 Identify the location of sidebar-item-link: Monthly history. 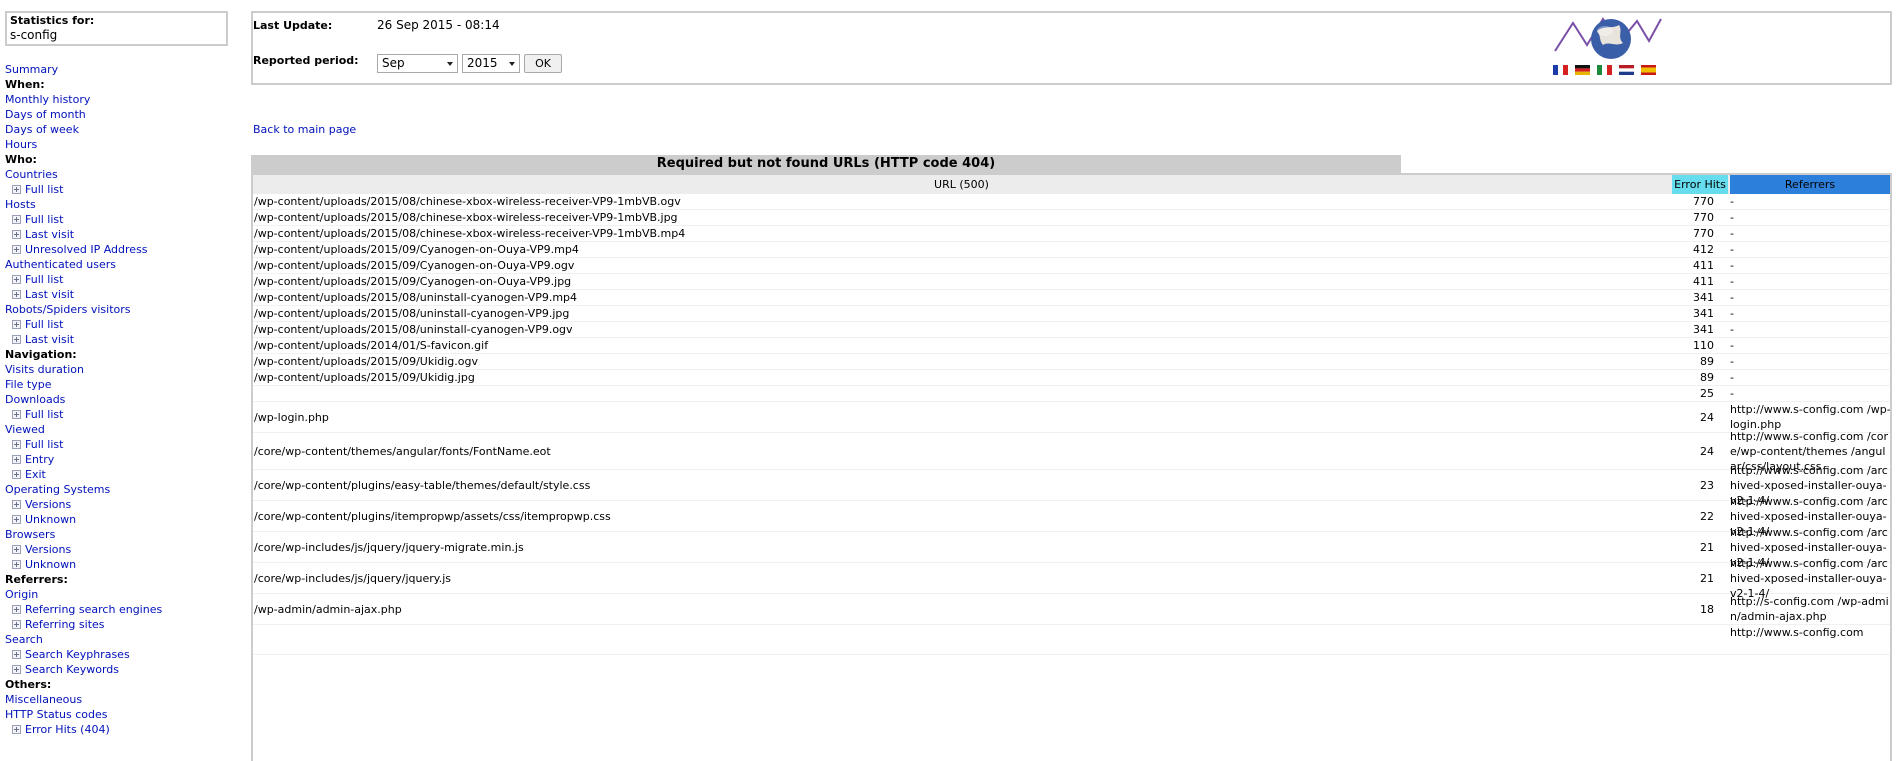
(122, 99).